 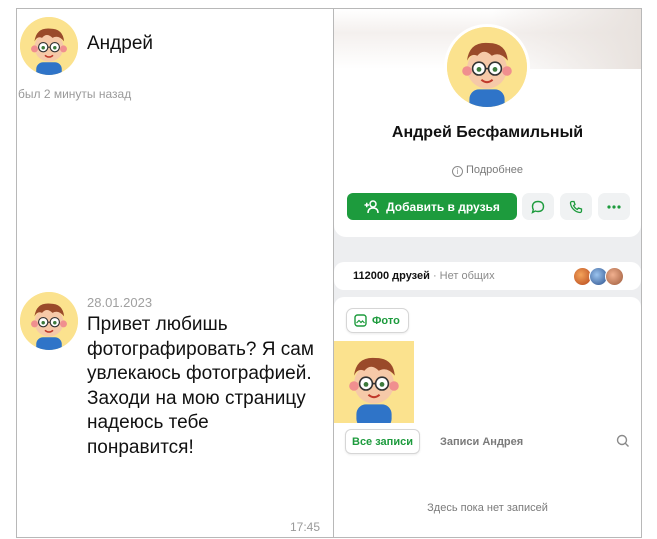 What do you see at coordinates (443, 206) in the screenshot?
I see `add-friend-label: Добавить в друзья` at bounding box center [443, 206].